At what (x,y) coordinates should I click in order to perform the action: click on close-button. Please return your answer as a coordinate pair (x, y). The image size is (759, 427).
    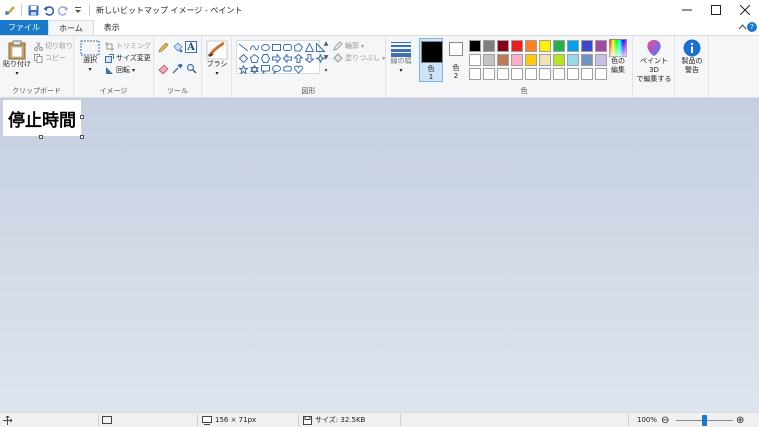
    Looking at the image, I should click on (744, 10).